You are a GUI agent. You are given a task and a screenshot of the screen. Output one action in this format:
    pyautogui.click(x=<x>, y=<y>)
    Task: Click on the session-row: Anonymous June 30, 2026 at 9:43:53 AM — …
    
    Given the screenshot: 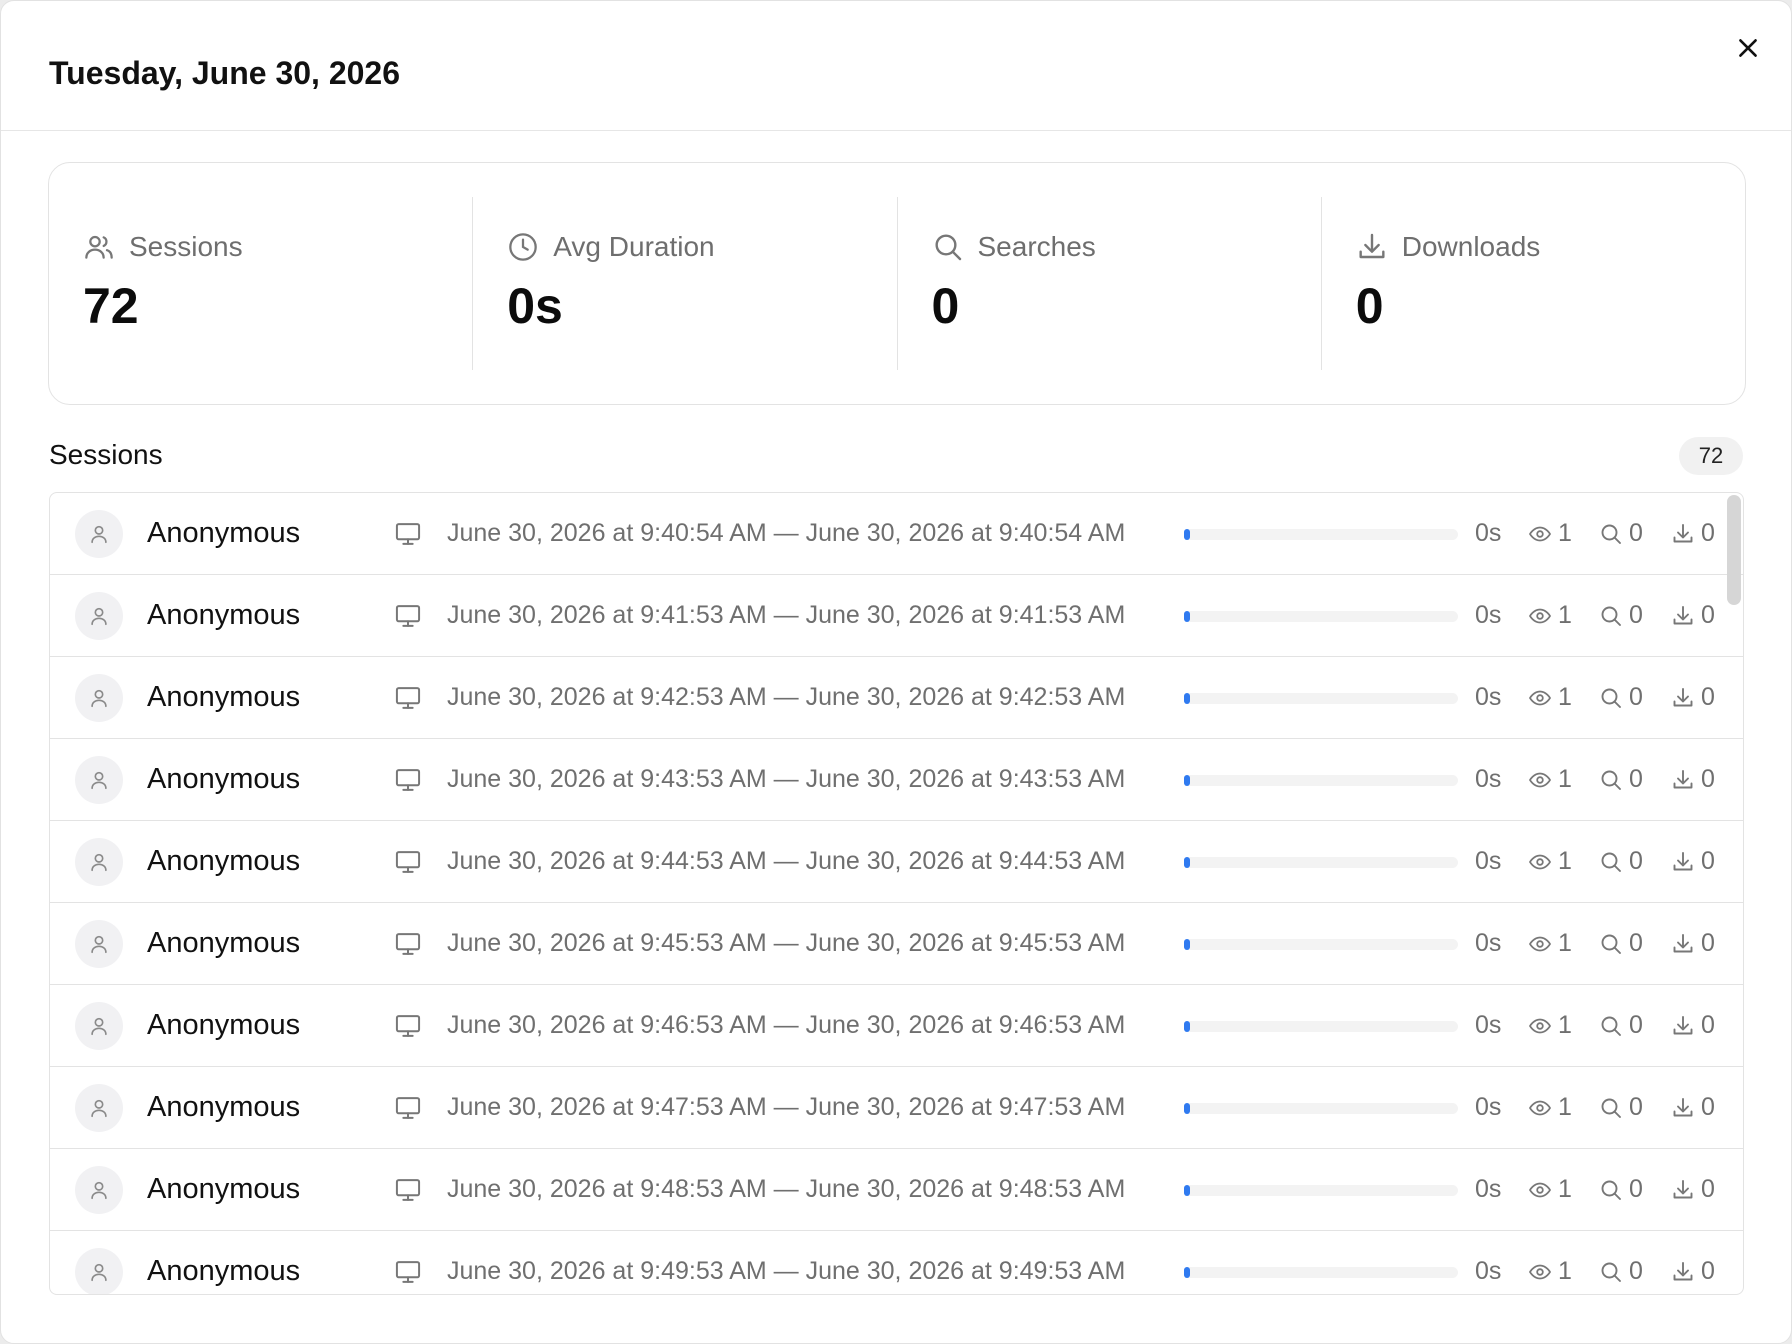 What is the action you would take?
    pyautogui.click(x=896, y=780)
    